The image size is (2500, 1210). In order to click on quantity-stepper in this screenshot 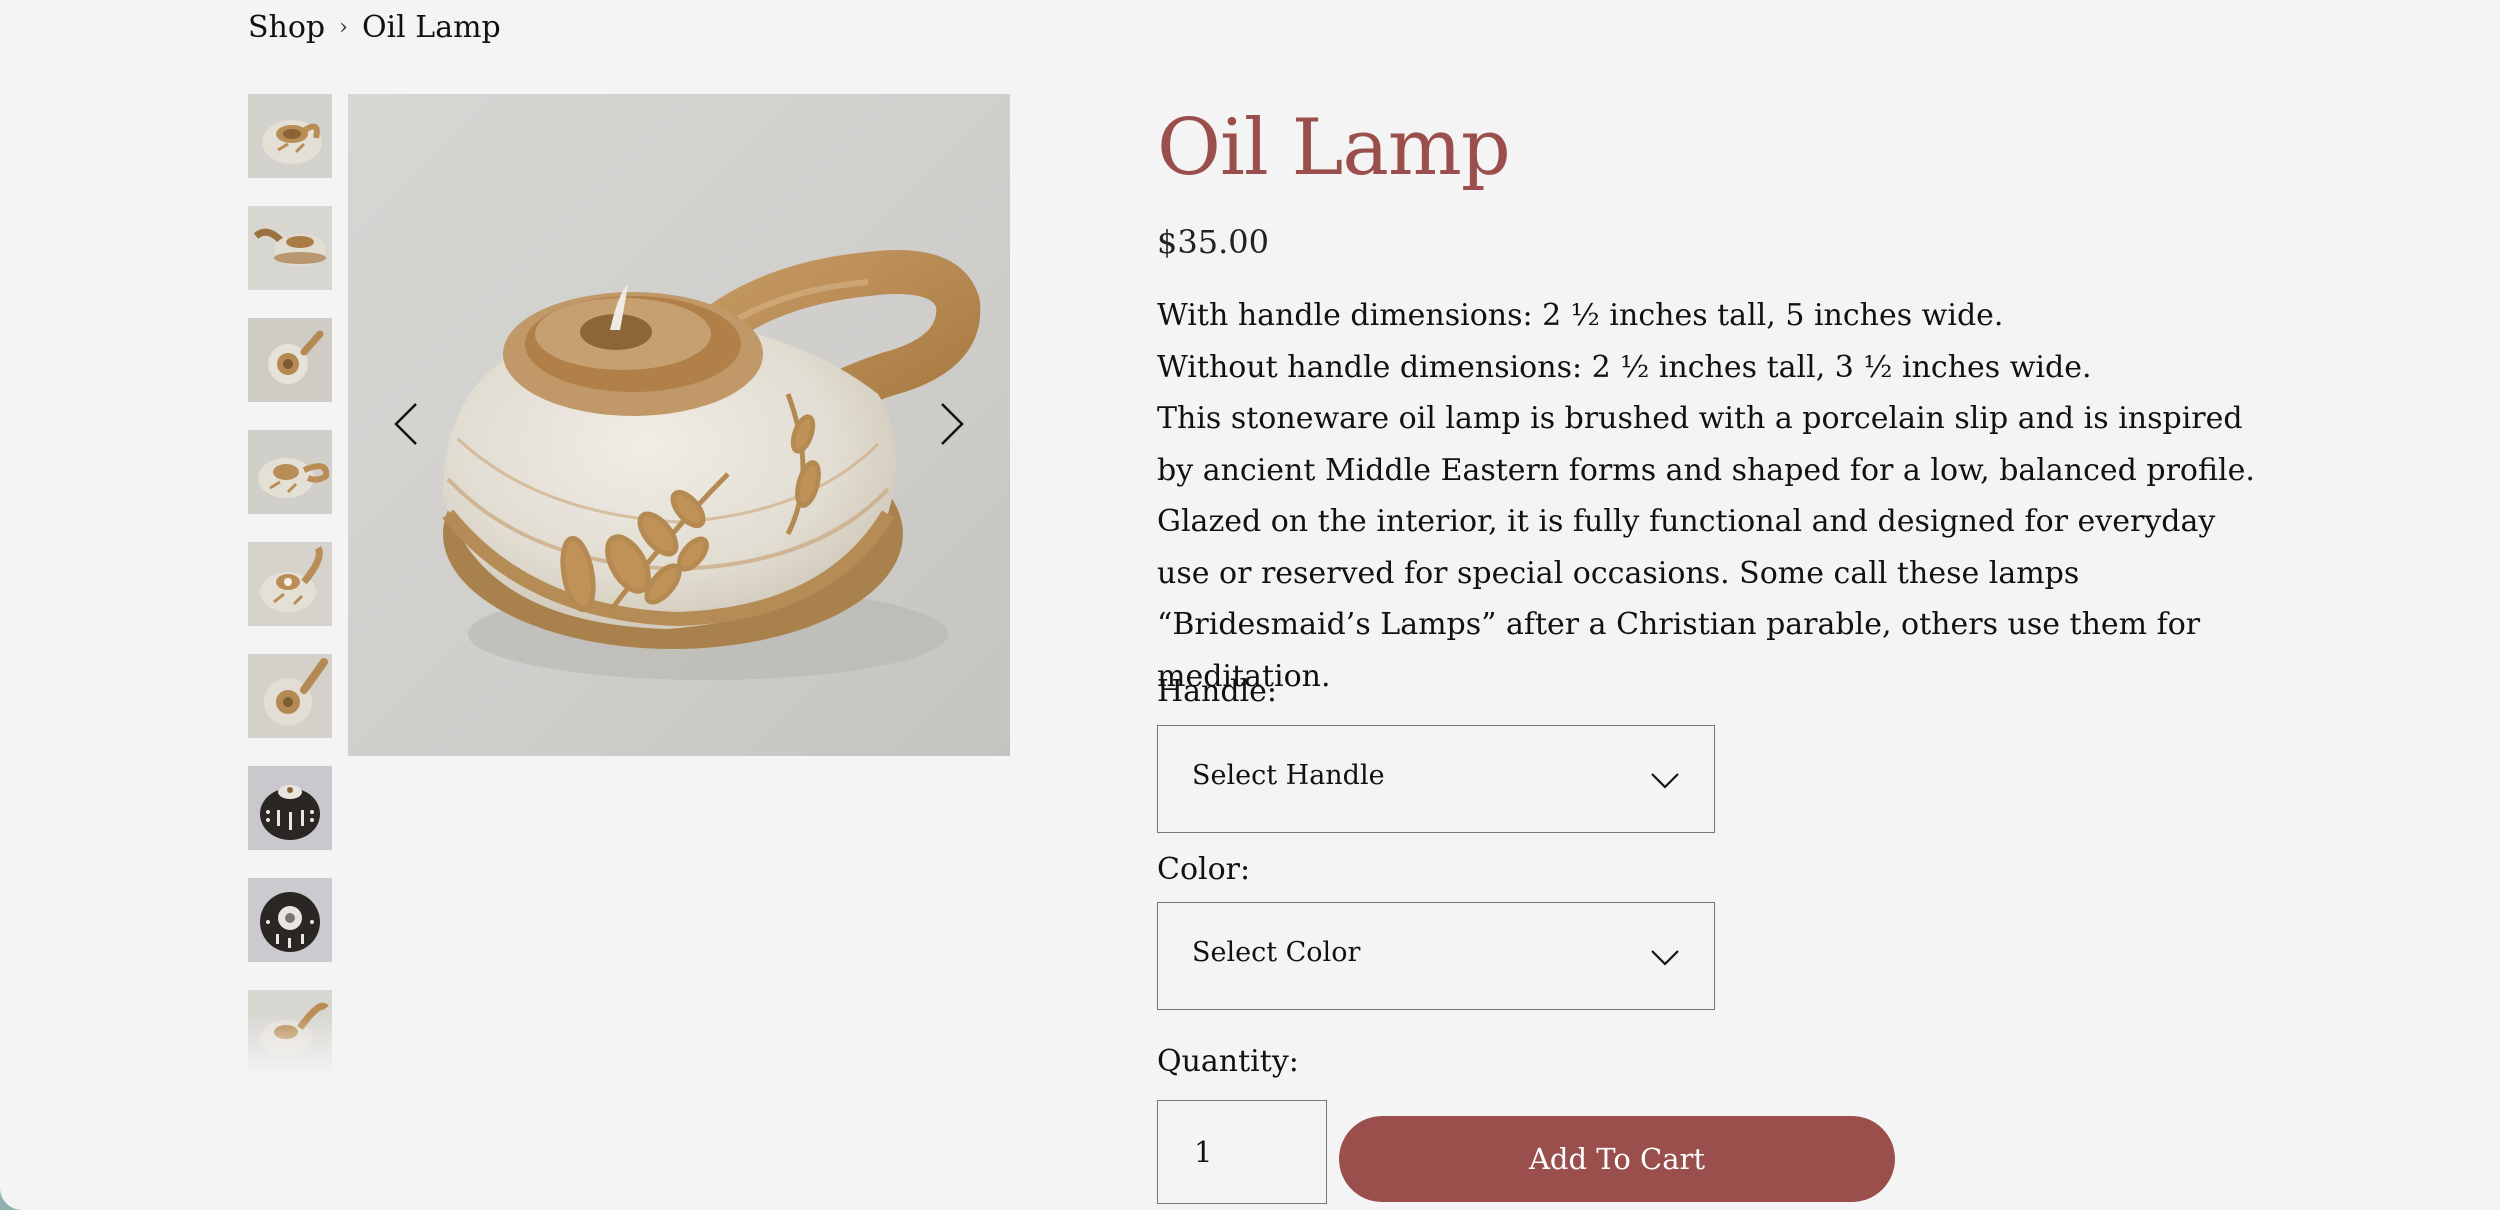, I will do `click(1242, 1152)`.